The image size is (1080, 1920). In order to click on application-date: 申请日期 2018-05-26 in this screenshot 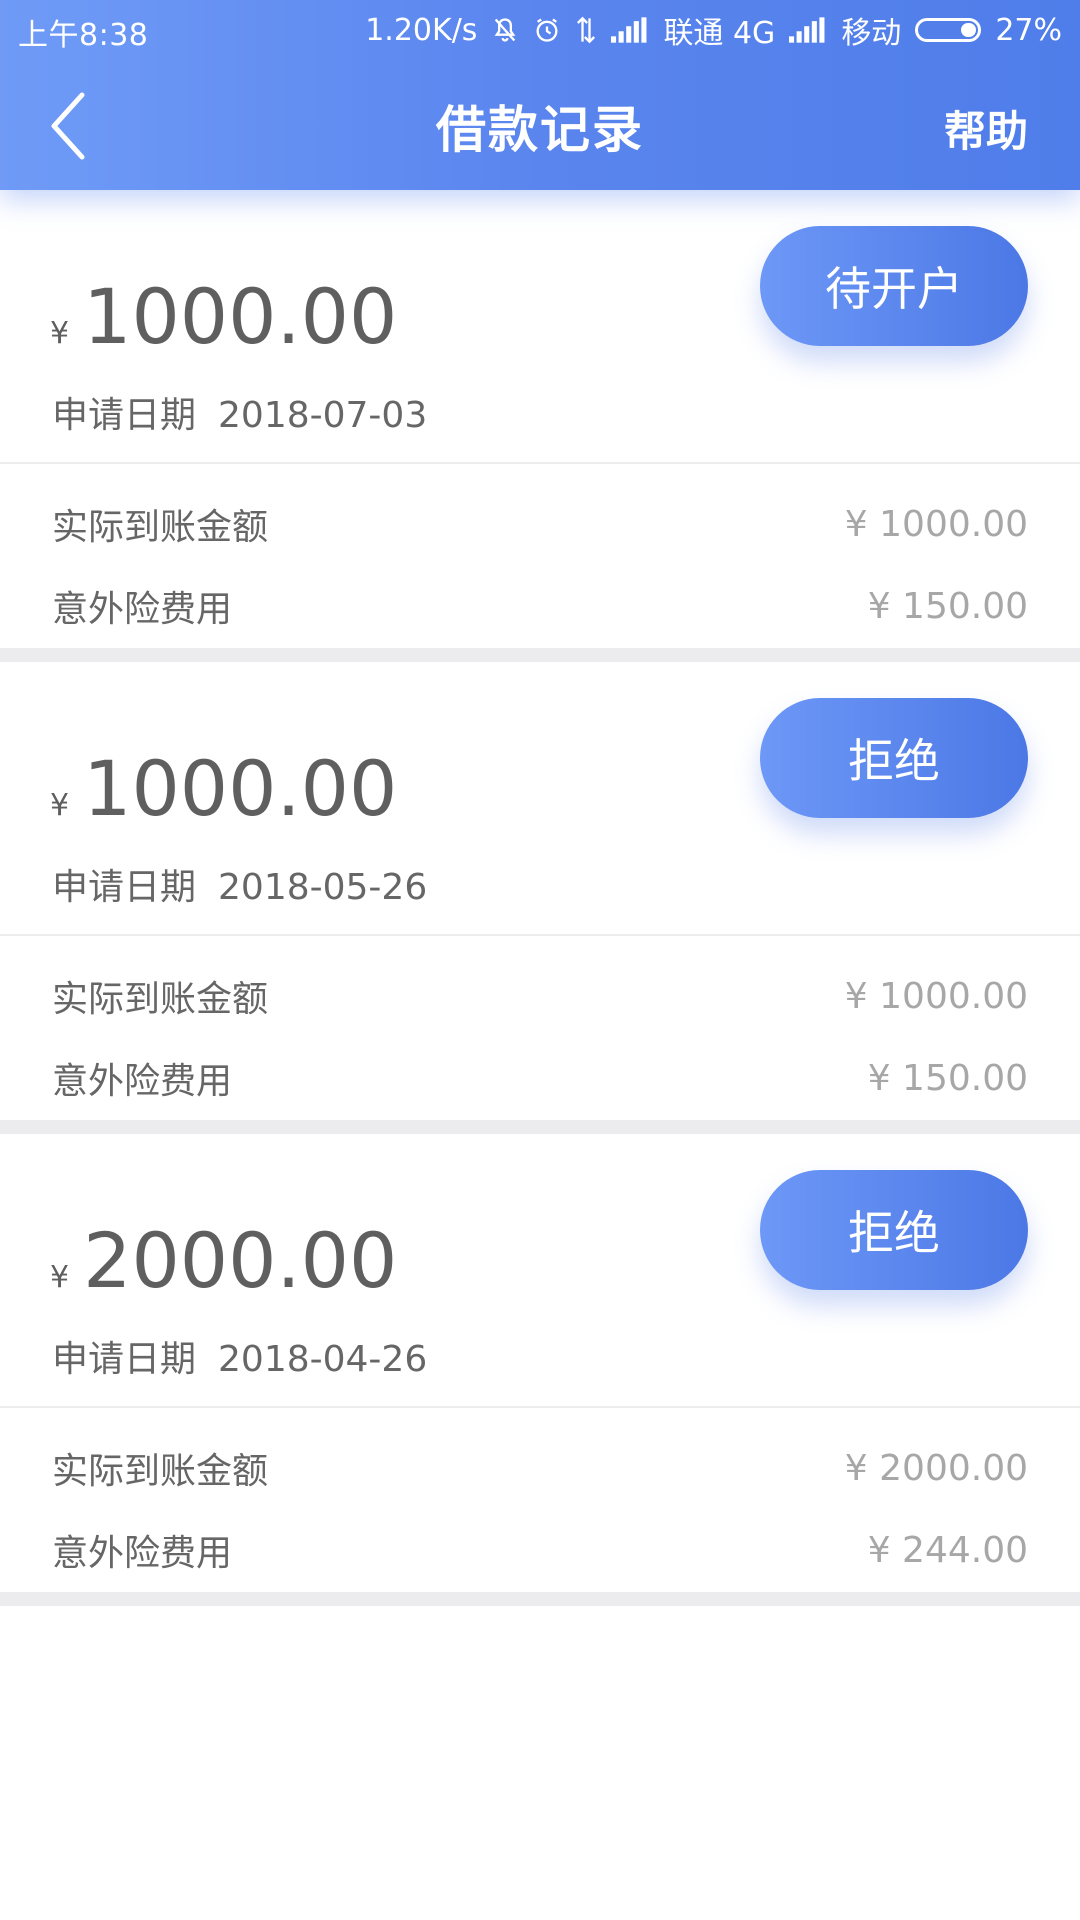, I will do `click(239, 884)`.